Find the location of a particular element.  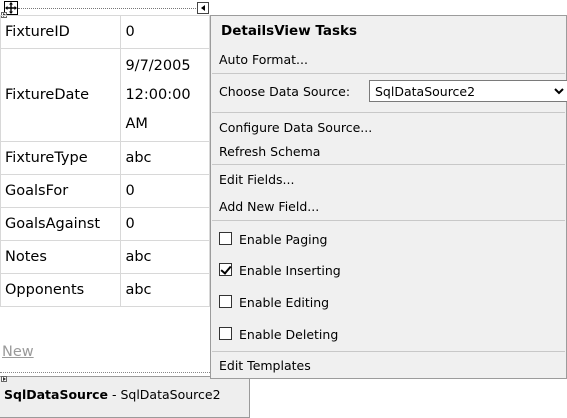

choose-data-source-label: Choose Data Source: is located at coordinates (285, 91).